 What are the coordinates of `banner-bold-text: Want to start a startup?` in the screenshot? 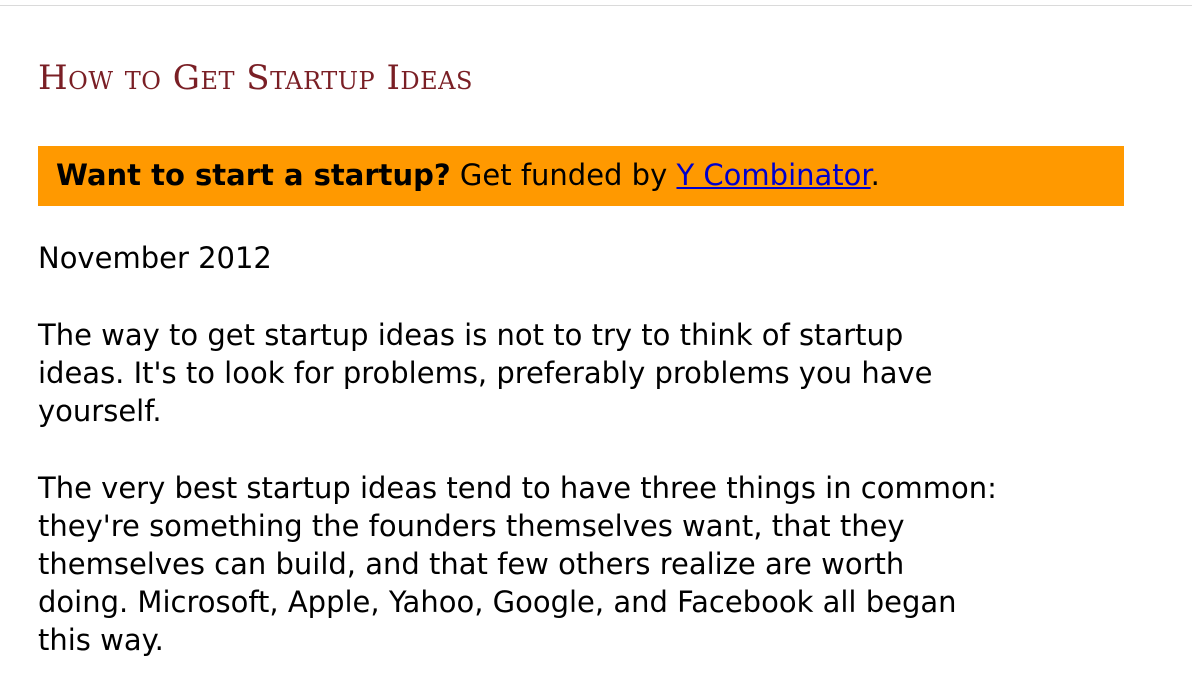 It's located at (253, 175).